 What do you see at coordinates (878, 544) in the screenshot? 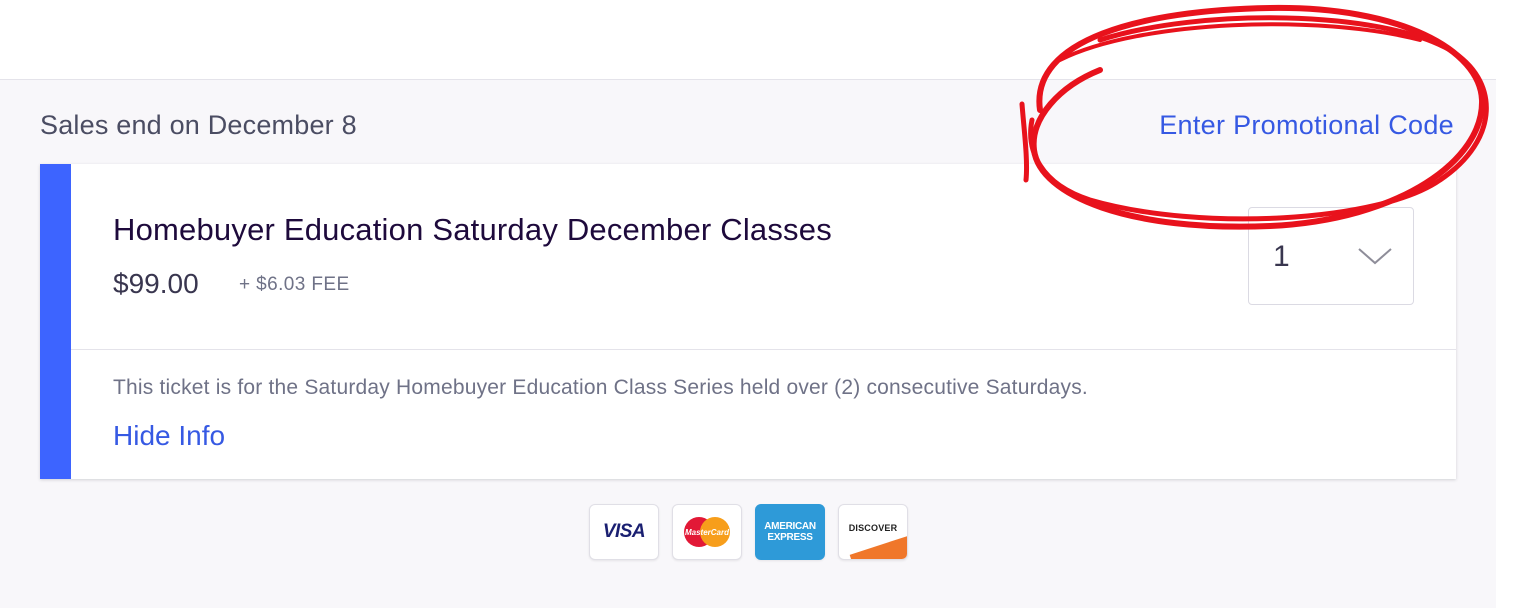
I see `discover-orange-stripe` at bounding box center [878, 544].